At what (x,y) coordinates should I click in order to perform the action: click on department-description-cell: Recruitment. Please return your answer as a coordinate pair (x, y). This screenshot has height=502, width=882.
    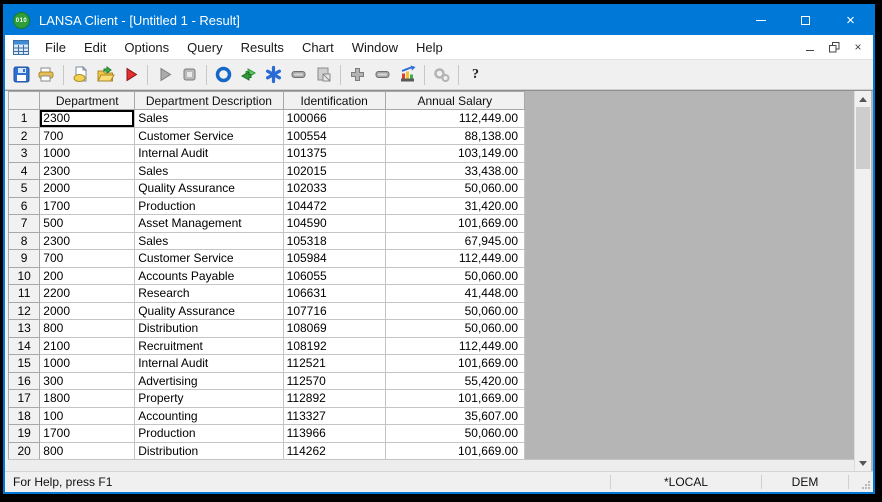
    Looking at the image, I should click on (209, 345).